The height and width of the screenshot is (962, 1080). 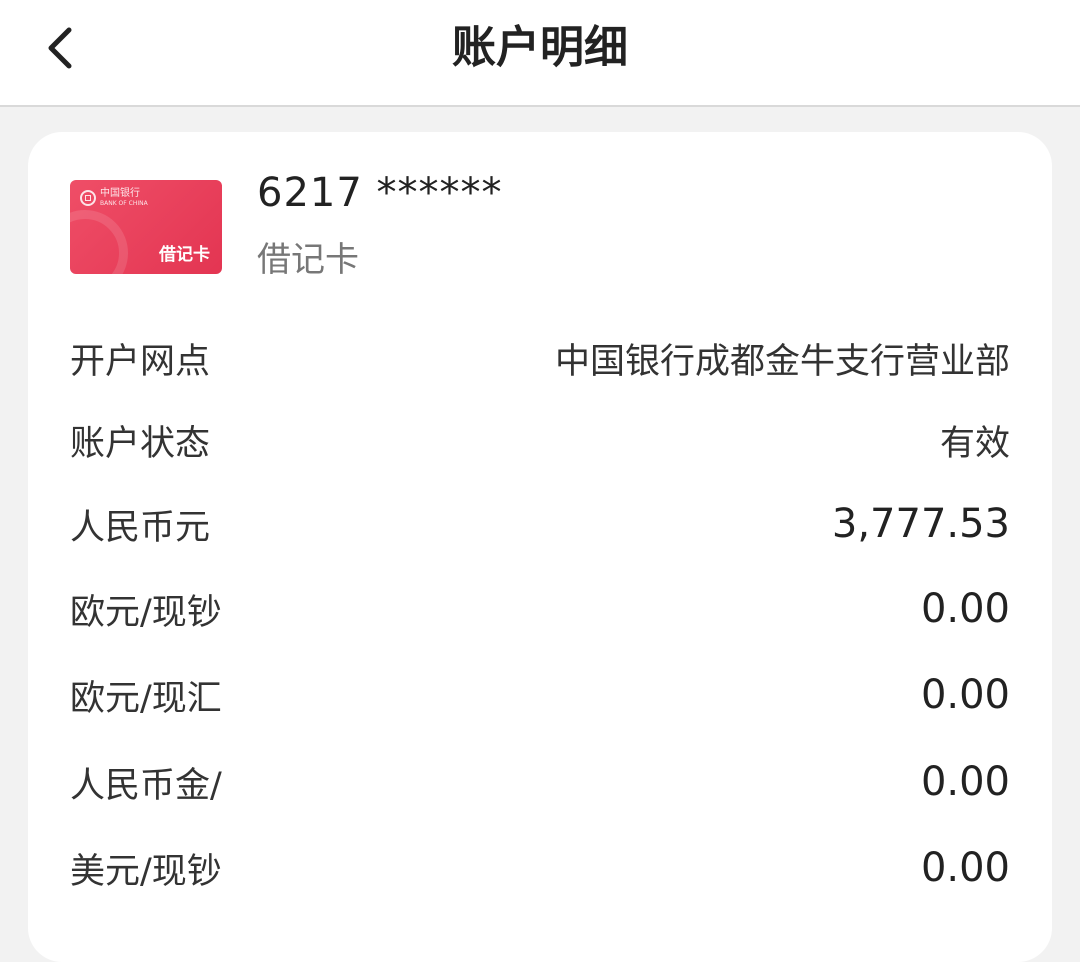 What do you see at coordinates (120, 193) in the screenshot?
I see `bank-logo-name: 中国银行` at bounding box center [120, 193].